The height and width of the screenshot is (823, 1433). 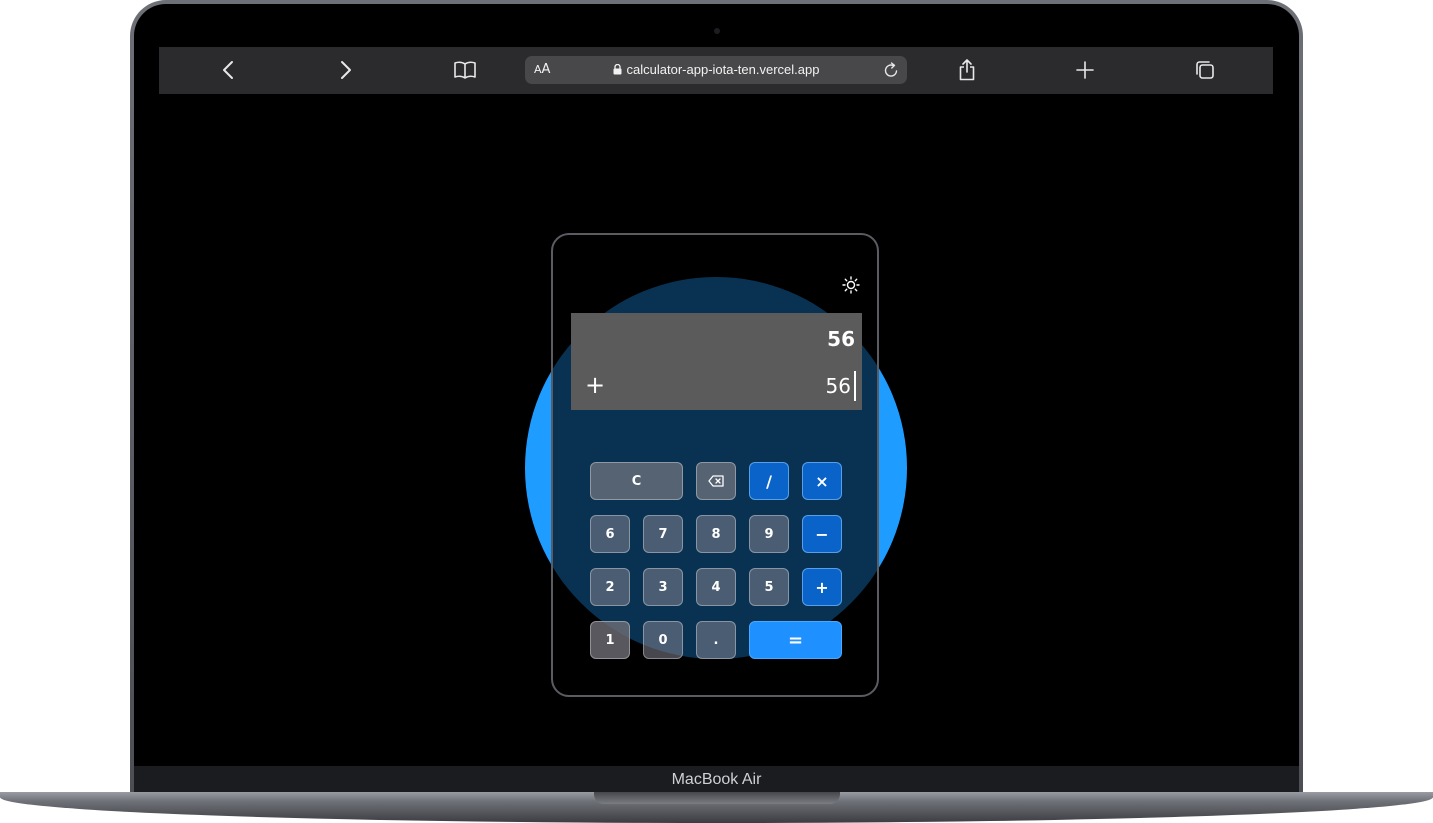 What do you see at coordinates (663, 587) in the screenshot?
I see `digit-button: 3` at bounding box center [663, 587].